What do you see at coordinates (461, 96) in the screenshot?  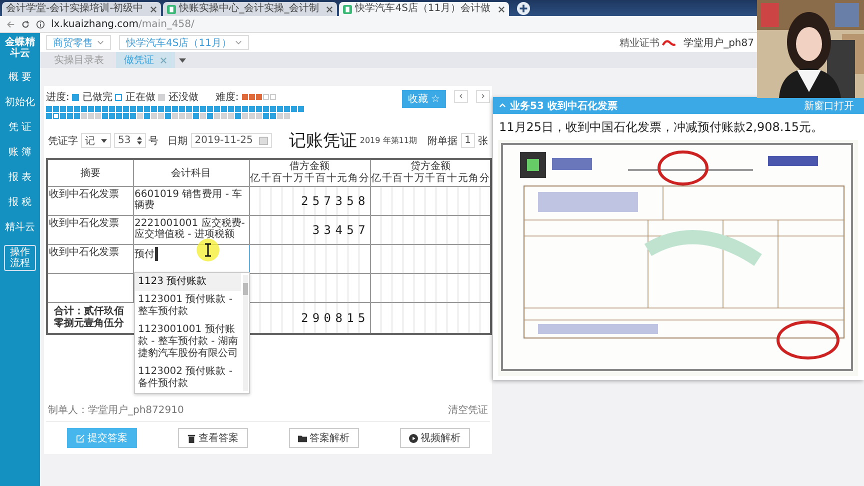 I see `pager-button: ‹` at bounding box center [461, 96].